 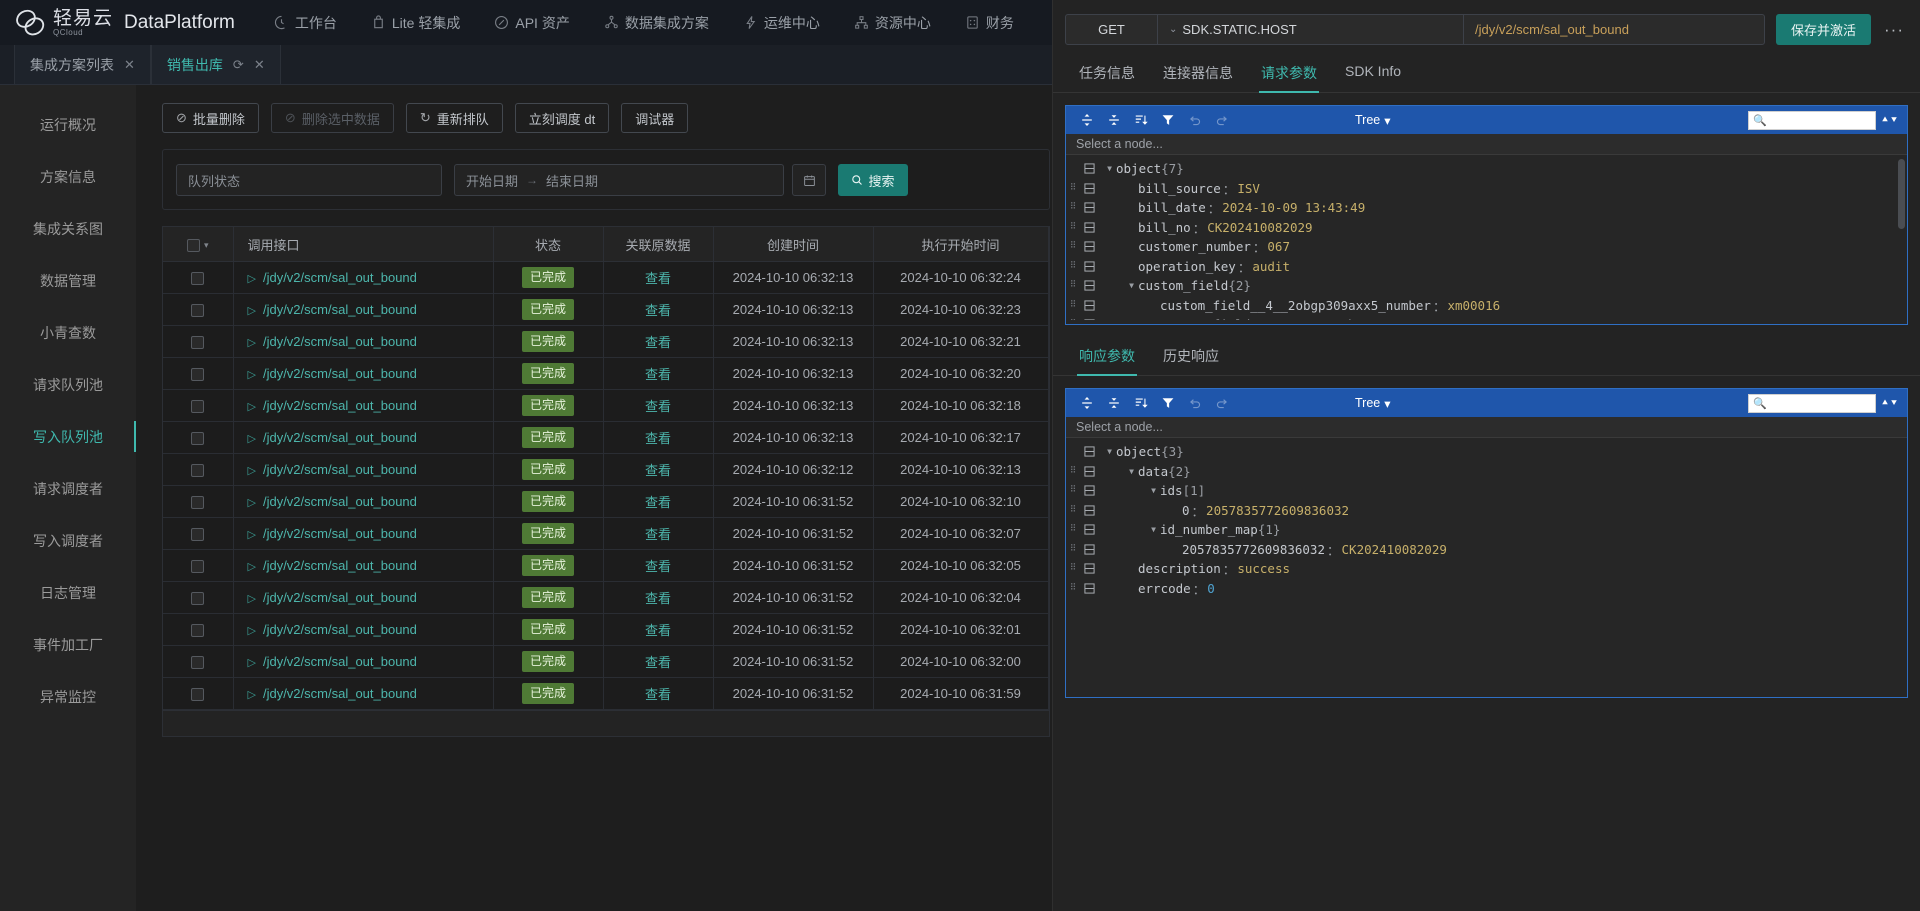 What do you see at coordinates (1191, 357) in the screenshot?
I see `tab-response-history: 历史响应` at bounding box center [1191, 357].